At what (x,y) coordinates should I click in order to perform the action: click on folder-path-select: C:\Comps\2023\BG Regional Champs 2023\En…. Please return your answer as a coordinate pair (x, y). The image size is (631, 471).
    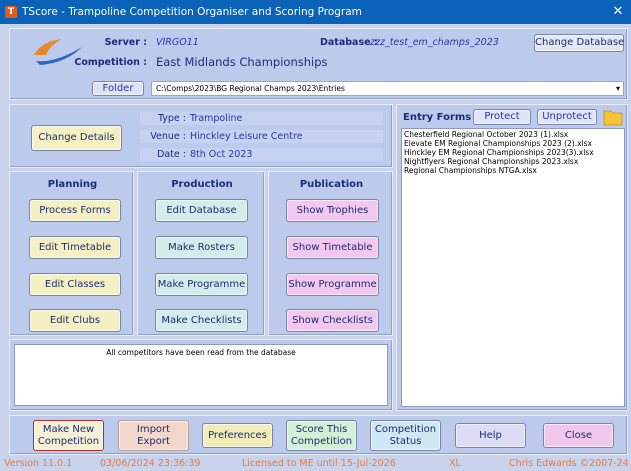
    Looking at the image, I should click on (387, 88).